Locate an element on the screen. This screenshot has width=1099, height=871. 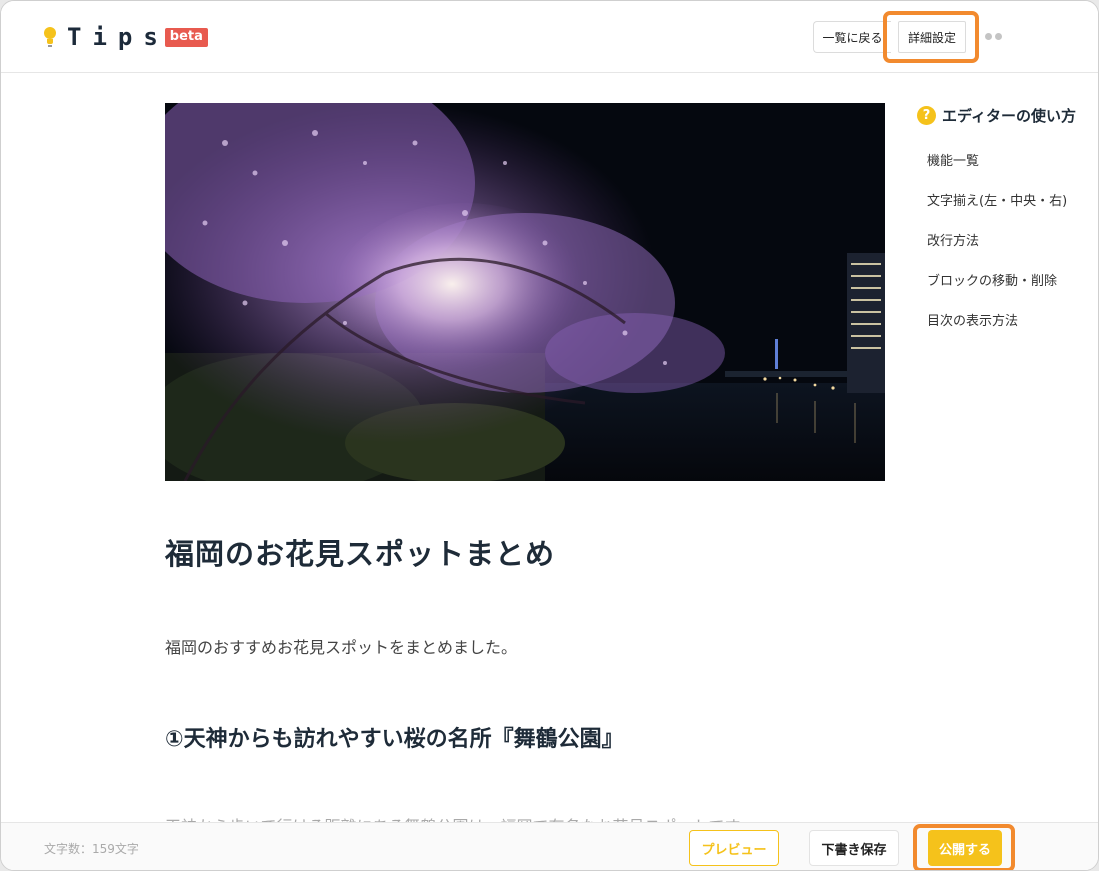
footer-bar: 文字数：159文字 プレビュー 下書き保存 公開する is located at coordinates (549, 846).